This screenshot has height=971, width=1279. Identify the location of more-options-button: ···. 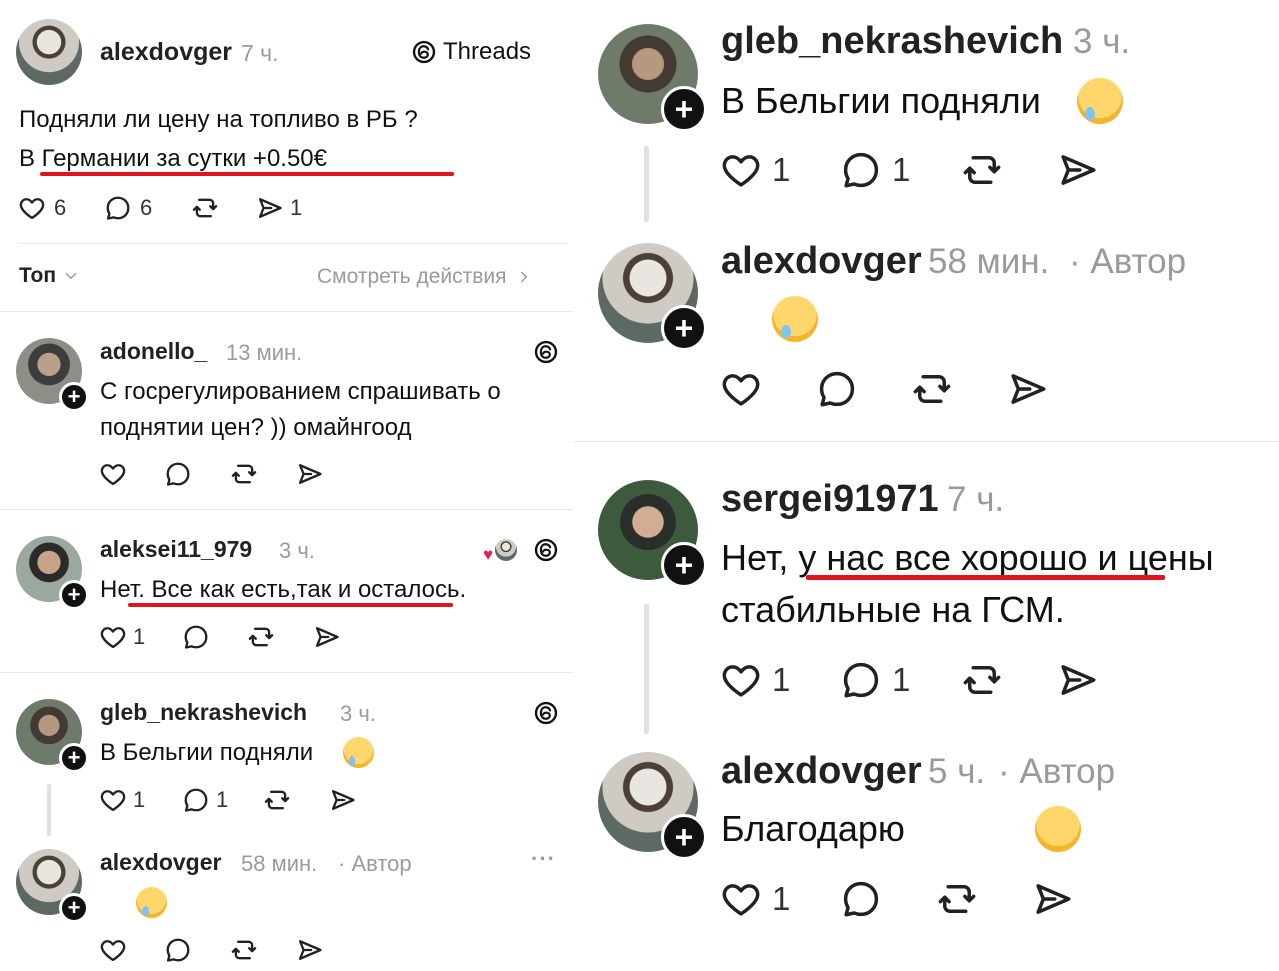
(543, 859).